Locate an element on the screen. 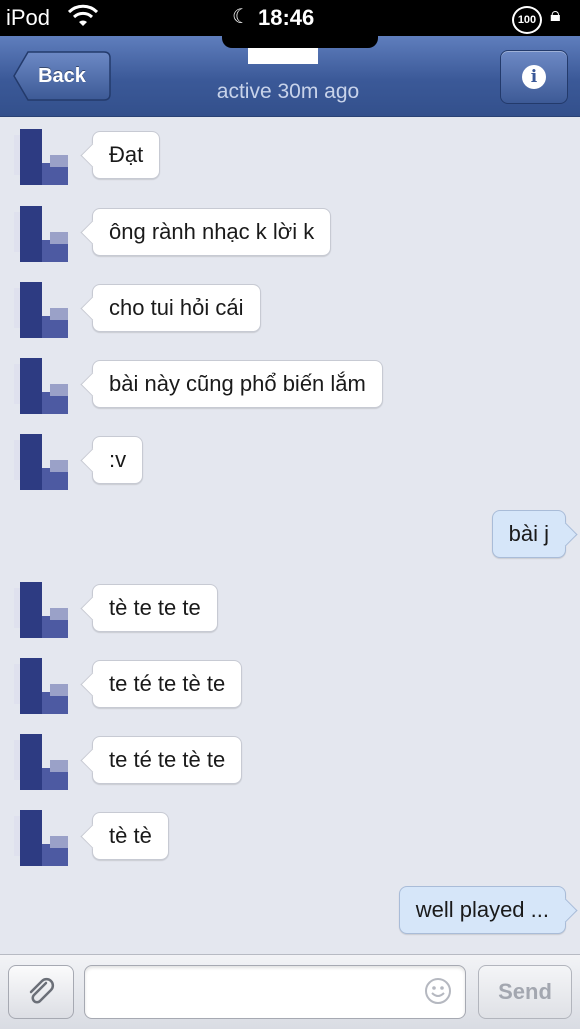 This screenshot has width=580, height=1029. status-time: 18:46 is located at coordinates (286, 17).